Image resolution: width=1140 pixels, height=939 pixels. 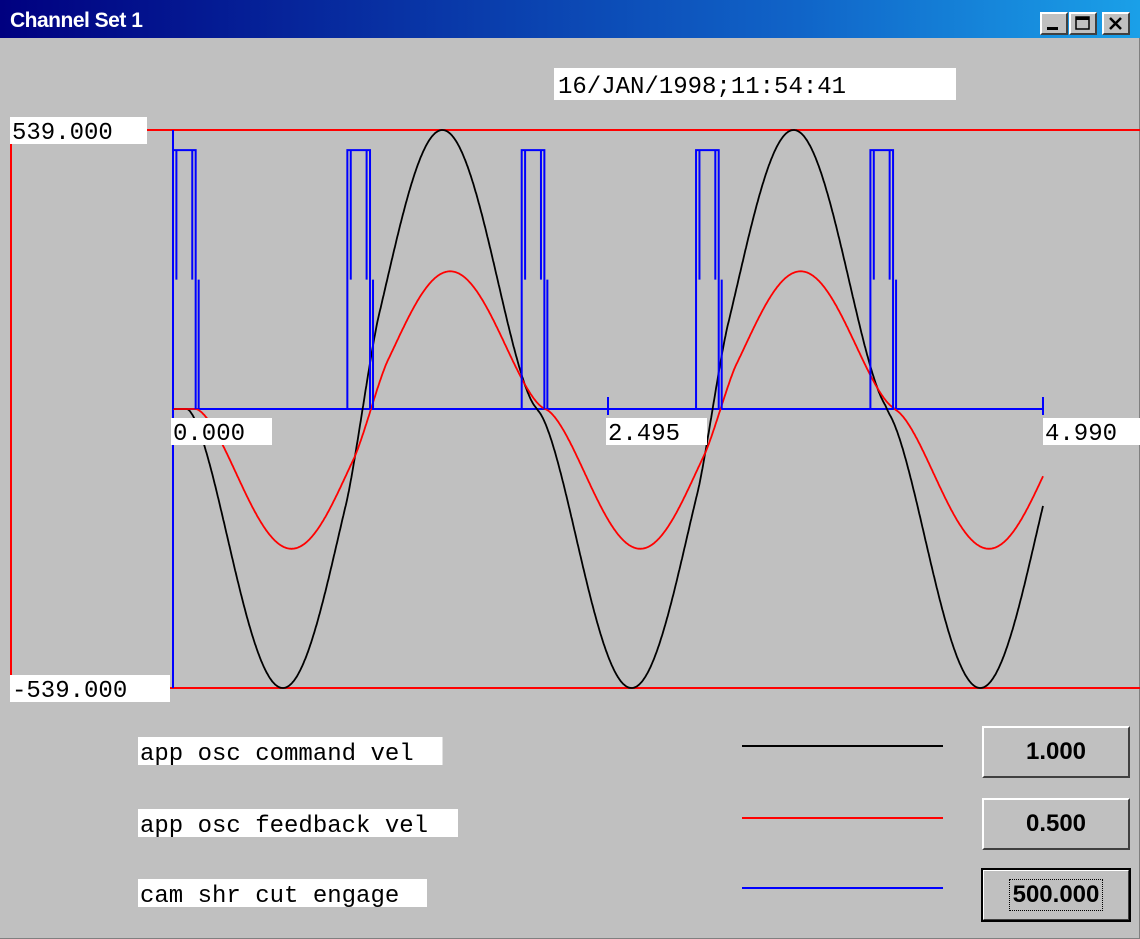 I want to click on scale-button: 500.000, so click(x=1056, y=895).